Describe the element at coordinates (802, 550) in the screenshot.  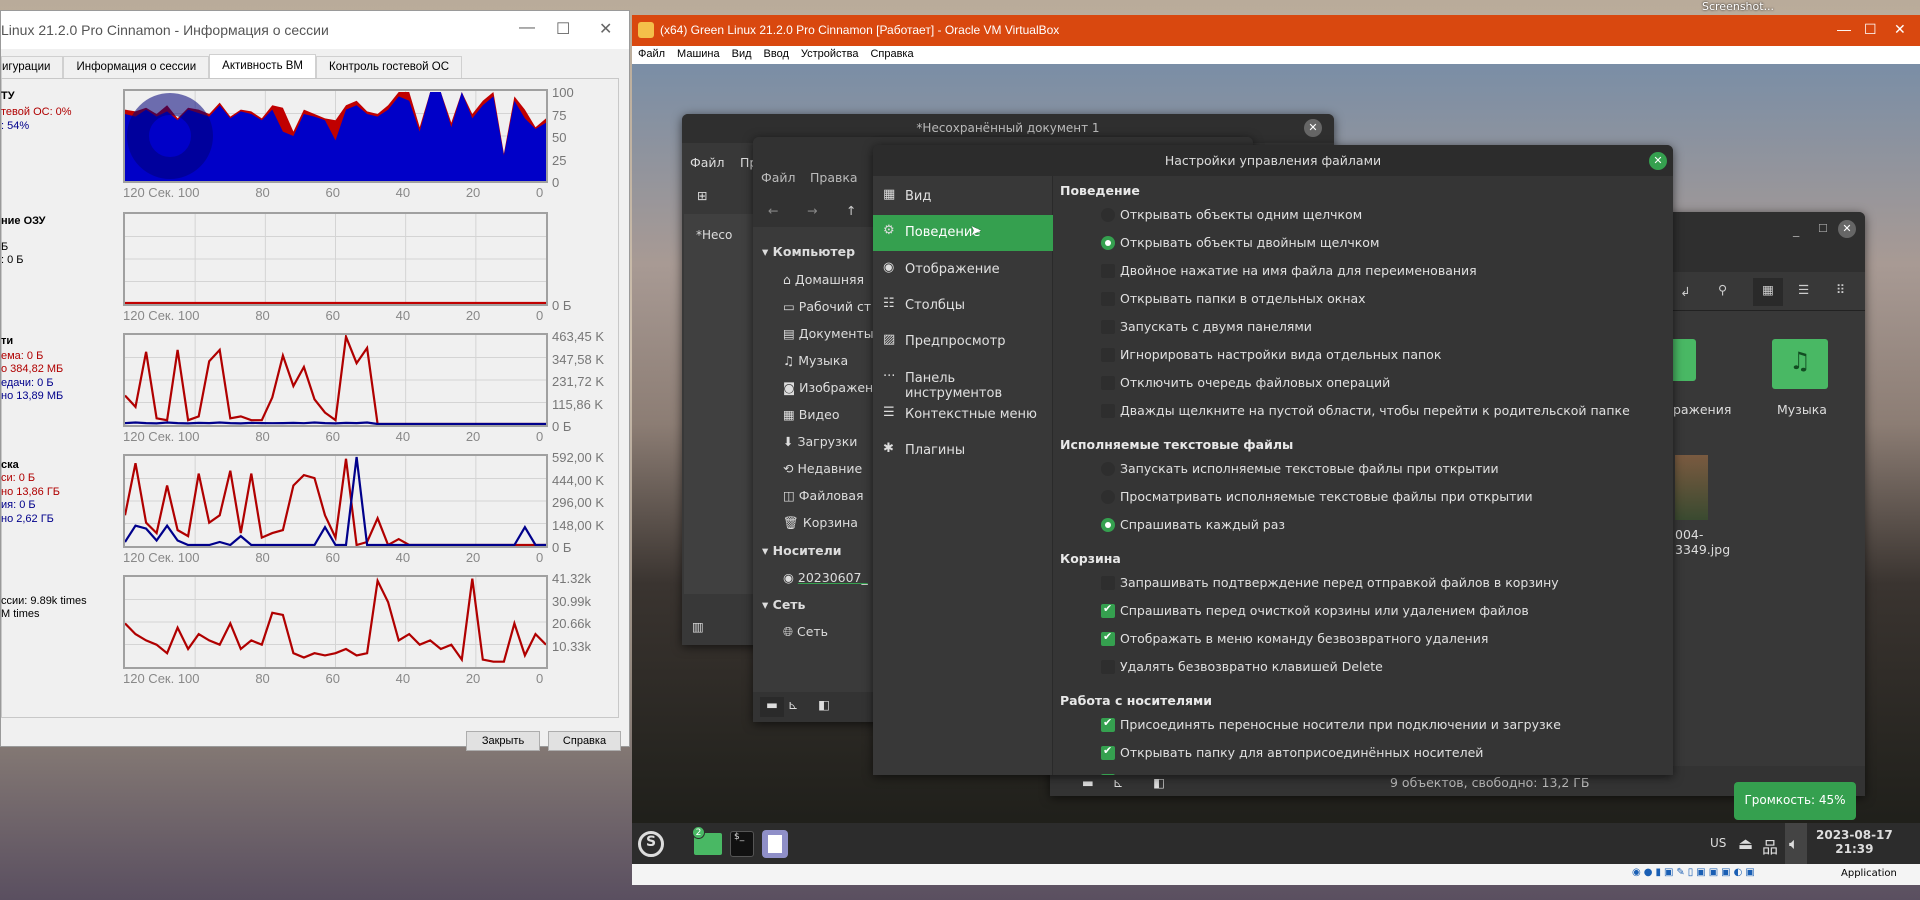
I see `section-devices: ▾ Носители` at that location.